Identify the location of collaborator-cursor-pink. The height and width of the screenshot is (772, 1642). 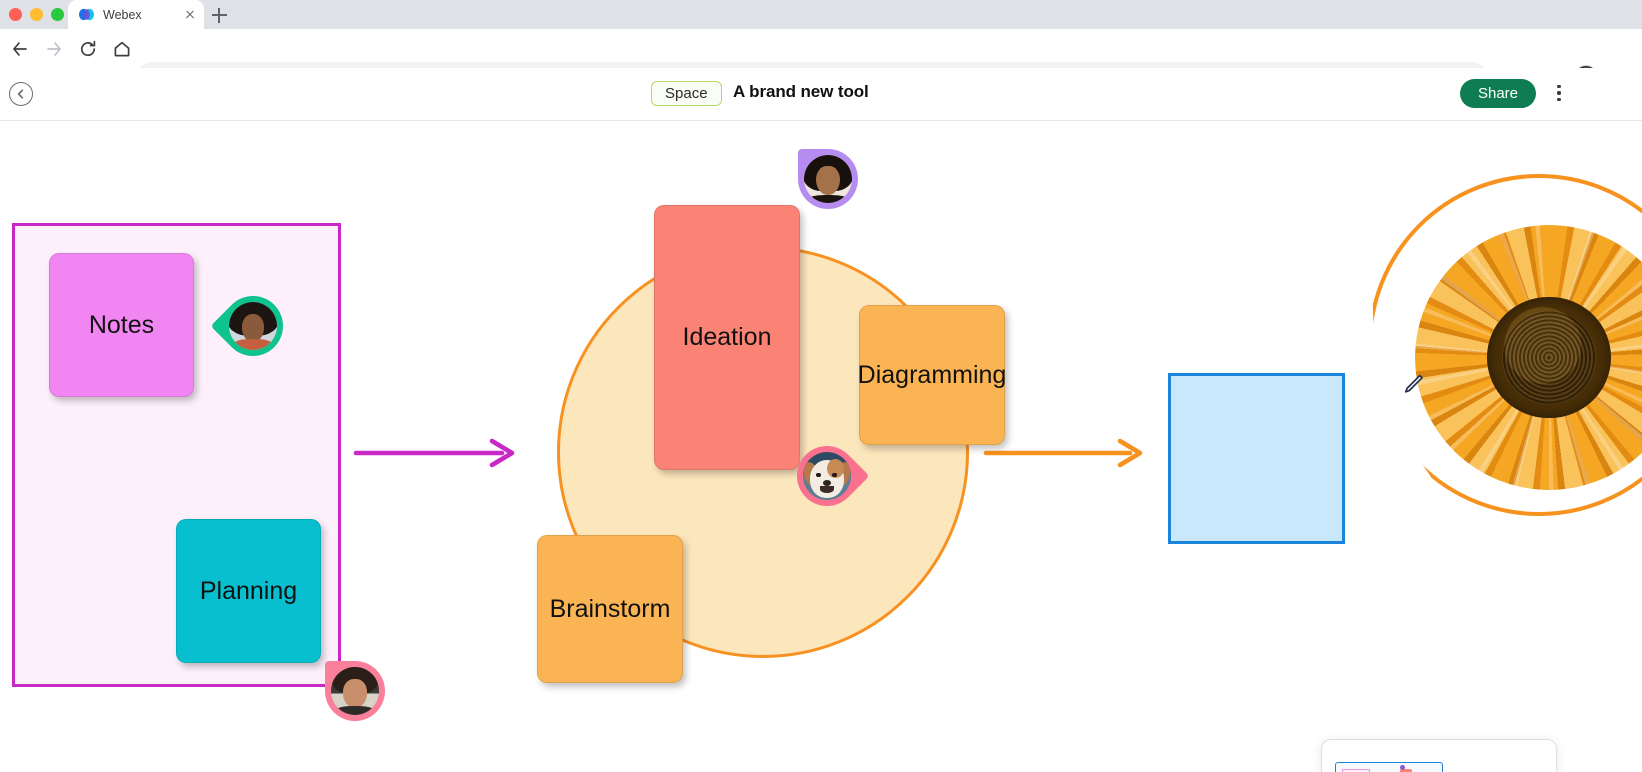
(355, 691).